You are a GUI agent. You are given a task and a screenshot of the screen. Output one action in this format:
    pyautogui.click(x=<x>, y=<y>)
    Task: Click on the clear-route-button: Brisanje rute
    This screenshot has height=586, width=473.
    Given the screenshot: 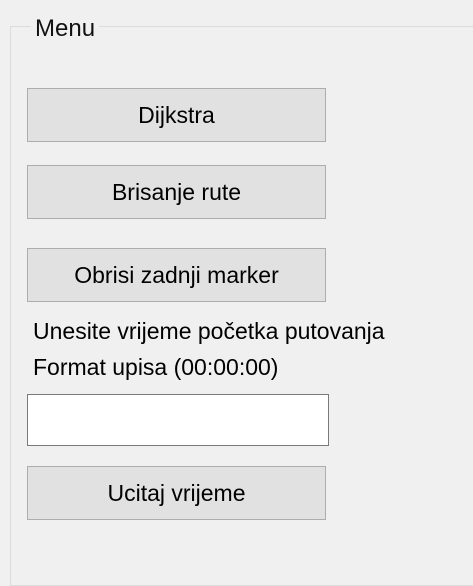 What is the action you would take?
    pyautogui.click(x=176, y=192)
    